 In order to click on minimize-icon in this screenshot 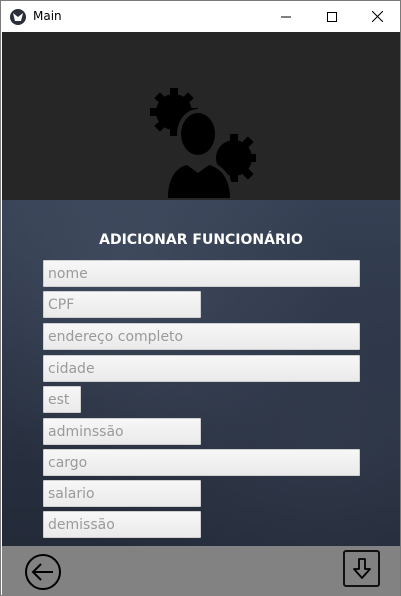, I will do `click(286, 16)`.